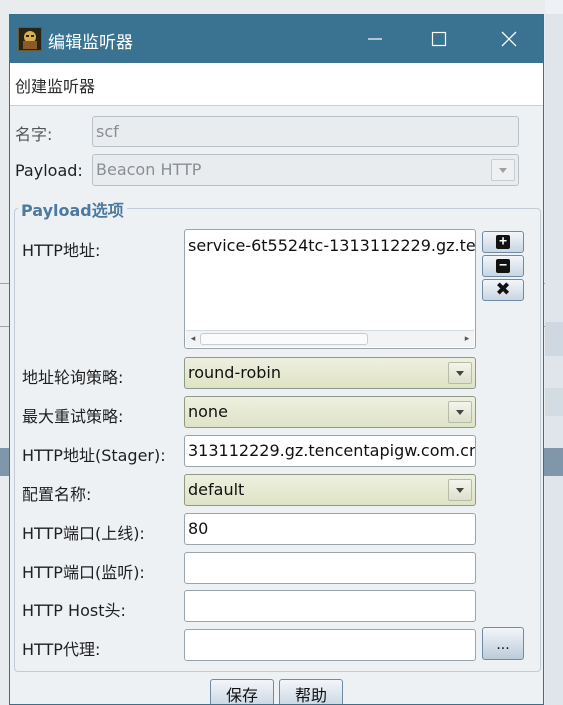 This screenshot has height=705, width=563. I want to click on minimize-button, so click(375, 39).